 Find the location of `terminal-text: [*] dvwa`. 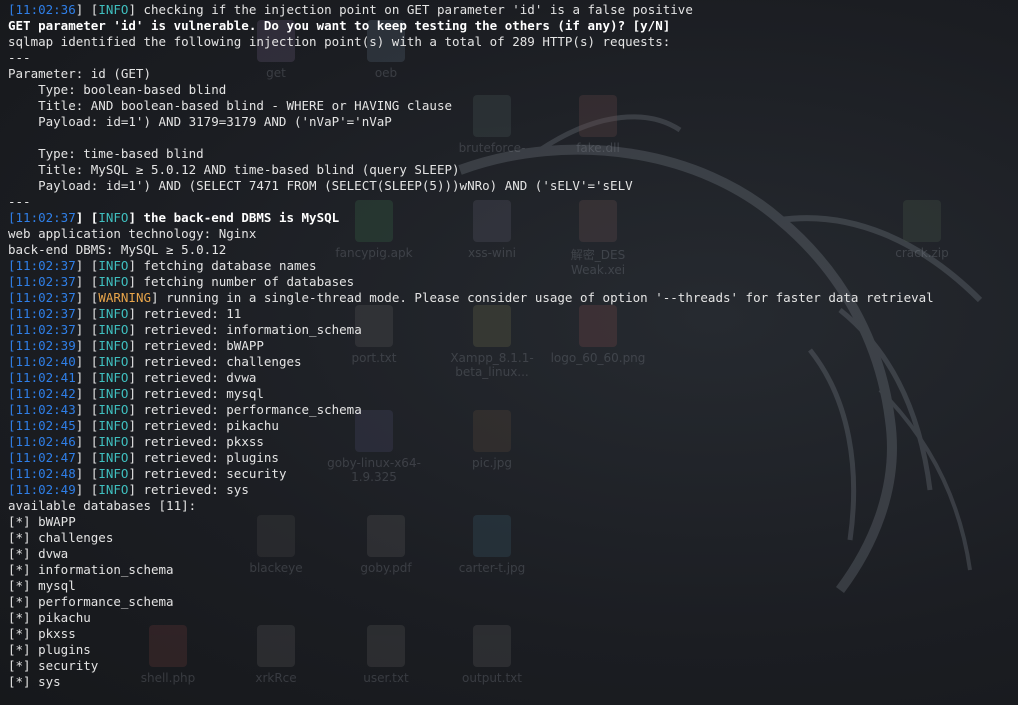

terminal-text: [*] dvwa is located at coordinates (38, 553).